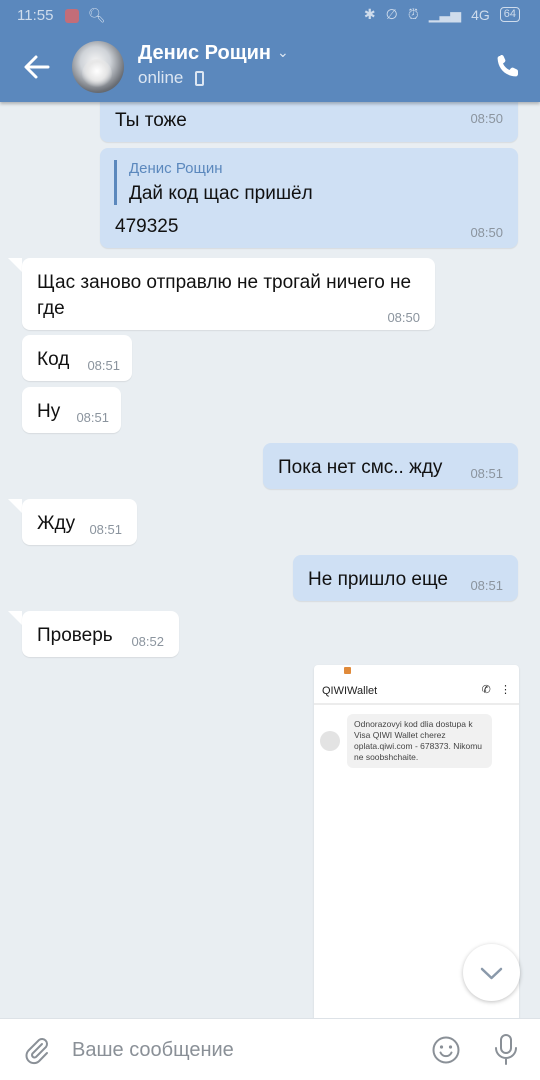  Describe the element at coordinates (480, 14) in the screenshot. I see `network-type: 4G` at that location.